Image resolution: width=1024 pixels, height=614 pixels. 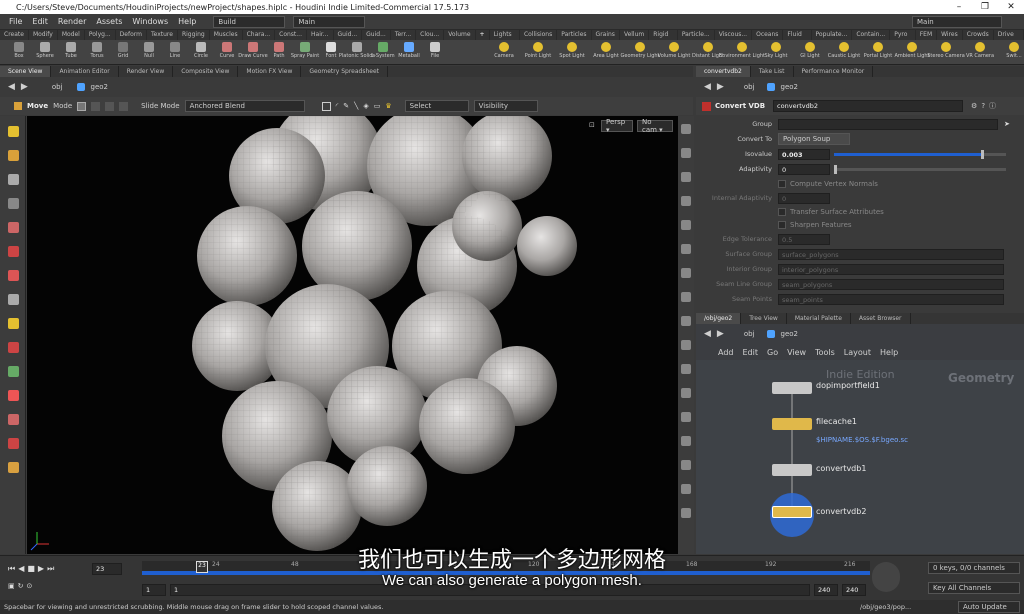 What do you see at coordinates (719, 318) in the screenshot?
I see `network-tab: /obj/geo2` at bounding box center [719, 318].